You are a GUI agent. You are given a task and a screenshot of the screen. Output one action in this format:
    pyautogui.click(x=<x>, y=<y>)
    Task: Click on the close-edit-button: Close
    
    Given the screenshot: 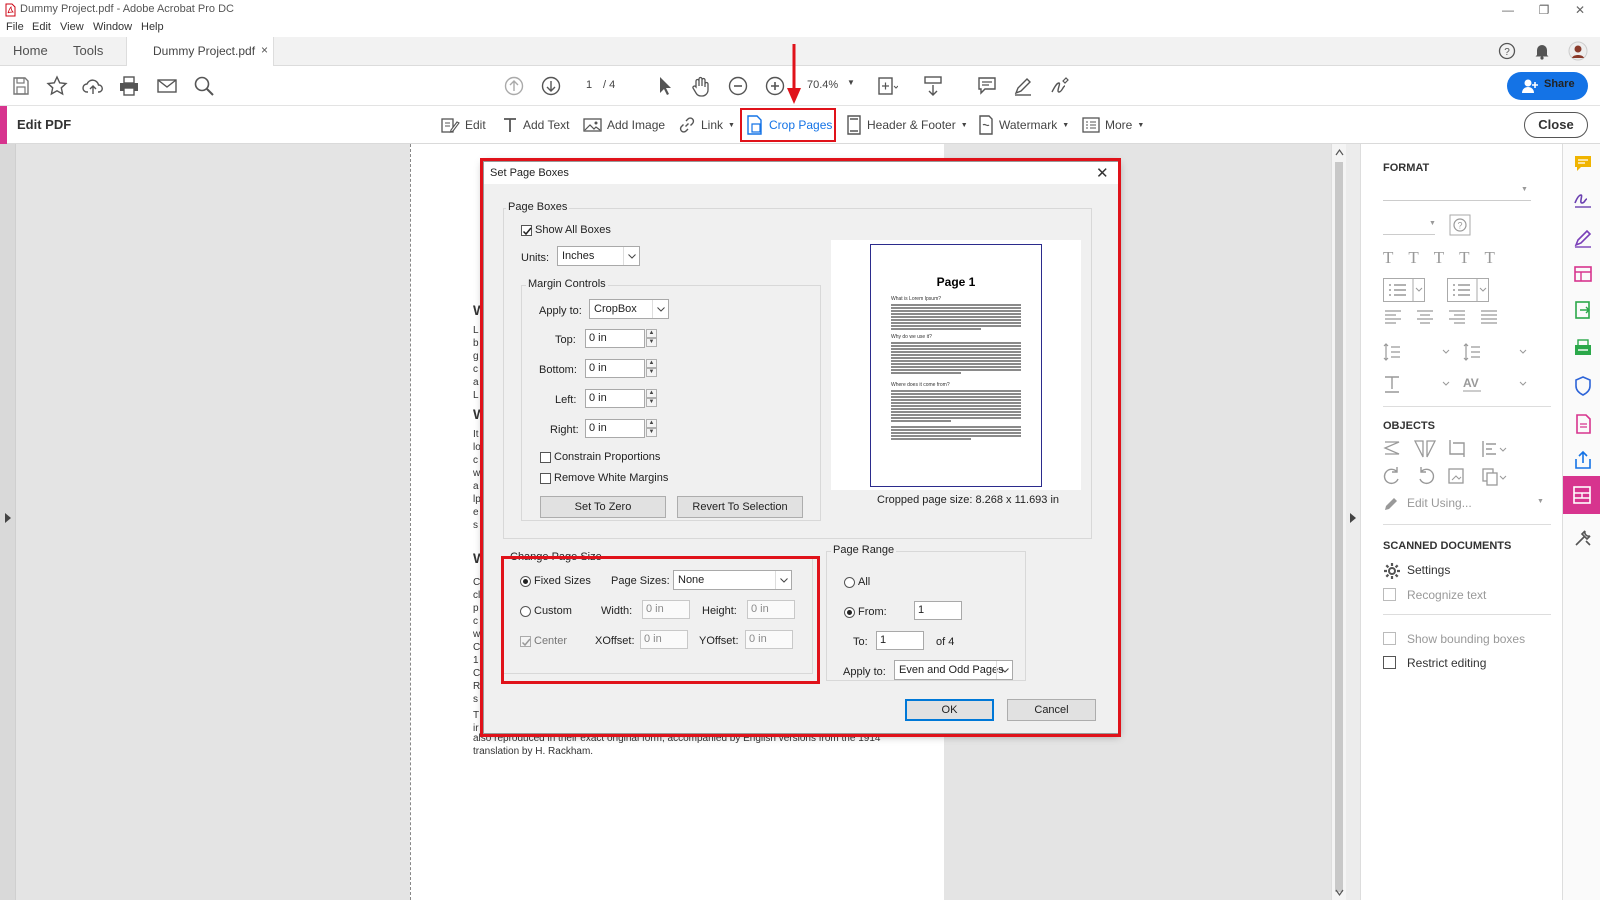 What is the action you would take?
    pyautogui.click(x=1556, y=125)
    